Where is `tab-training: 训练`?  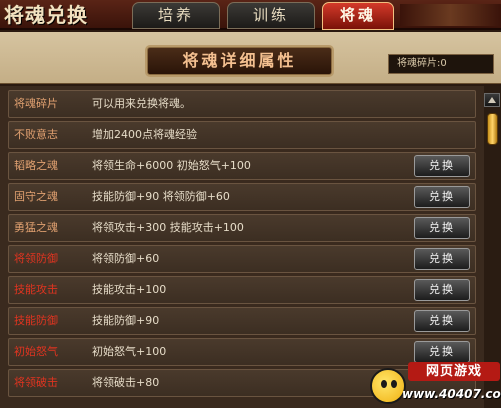 tab-training: 训练 is located at coordinates (271, 15).